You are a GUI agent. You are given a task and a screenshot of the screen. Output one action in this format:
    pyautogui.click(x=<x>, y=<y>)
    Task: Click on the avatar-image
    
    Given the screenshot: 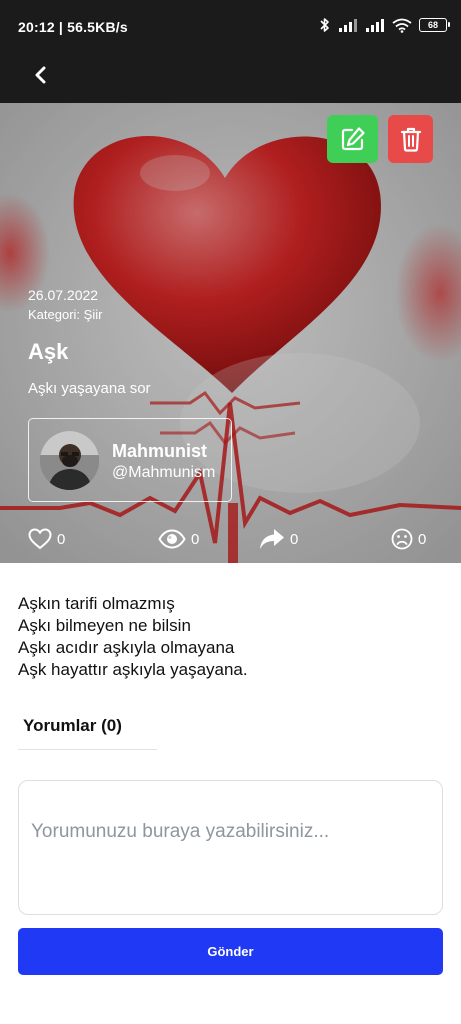 What is the action you would take?
    pyautogui.click(x=69, y=460)
    